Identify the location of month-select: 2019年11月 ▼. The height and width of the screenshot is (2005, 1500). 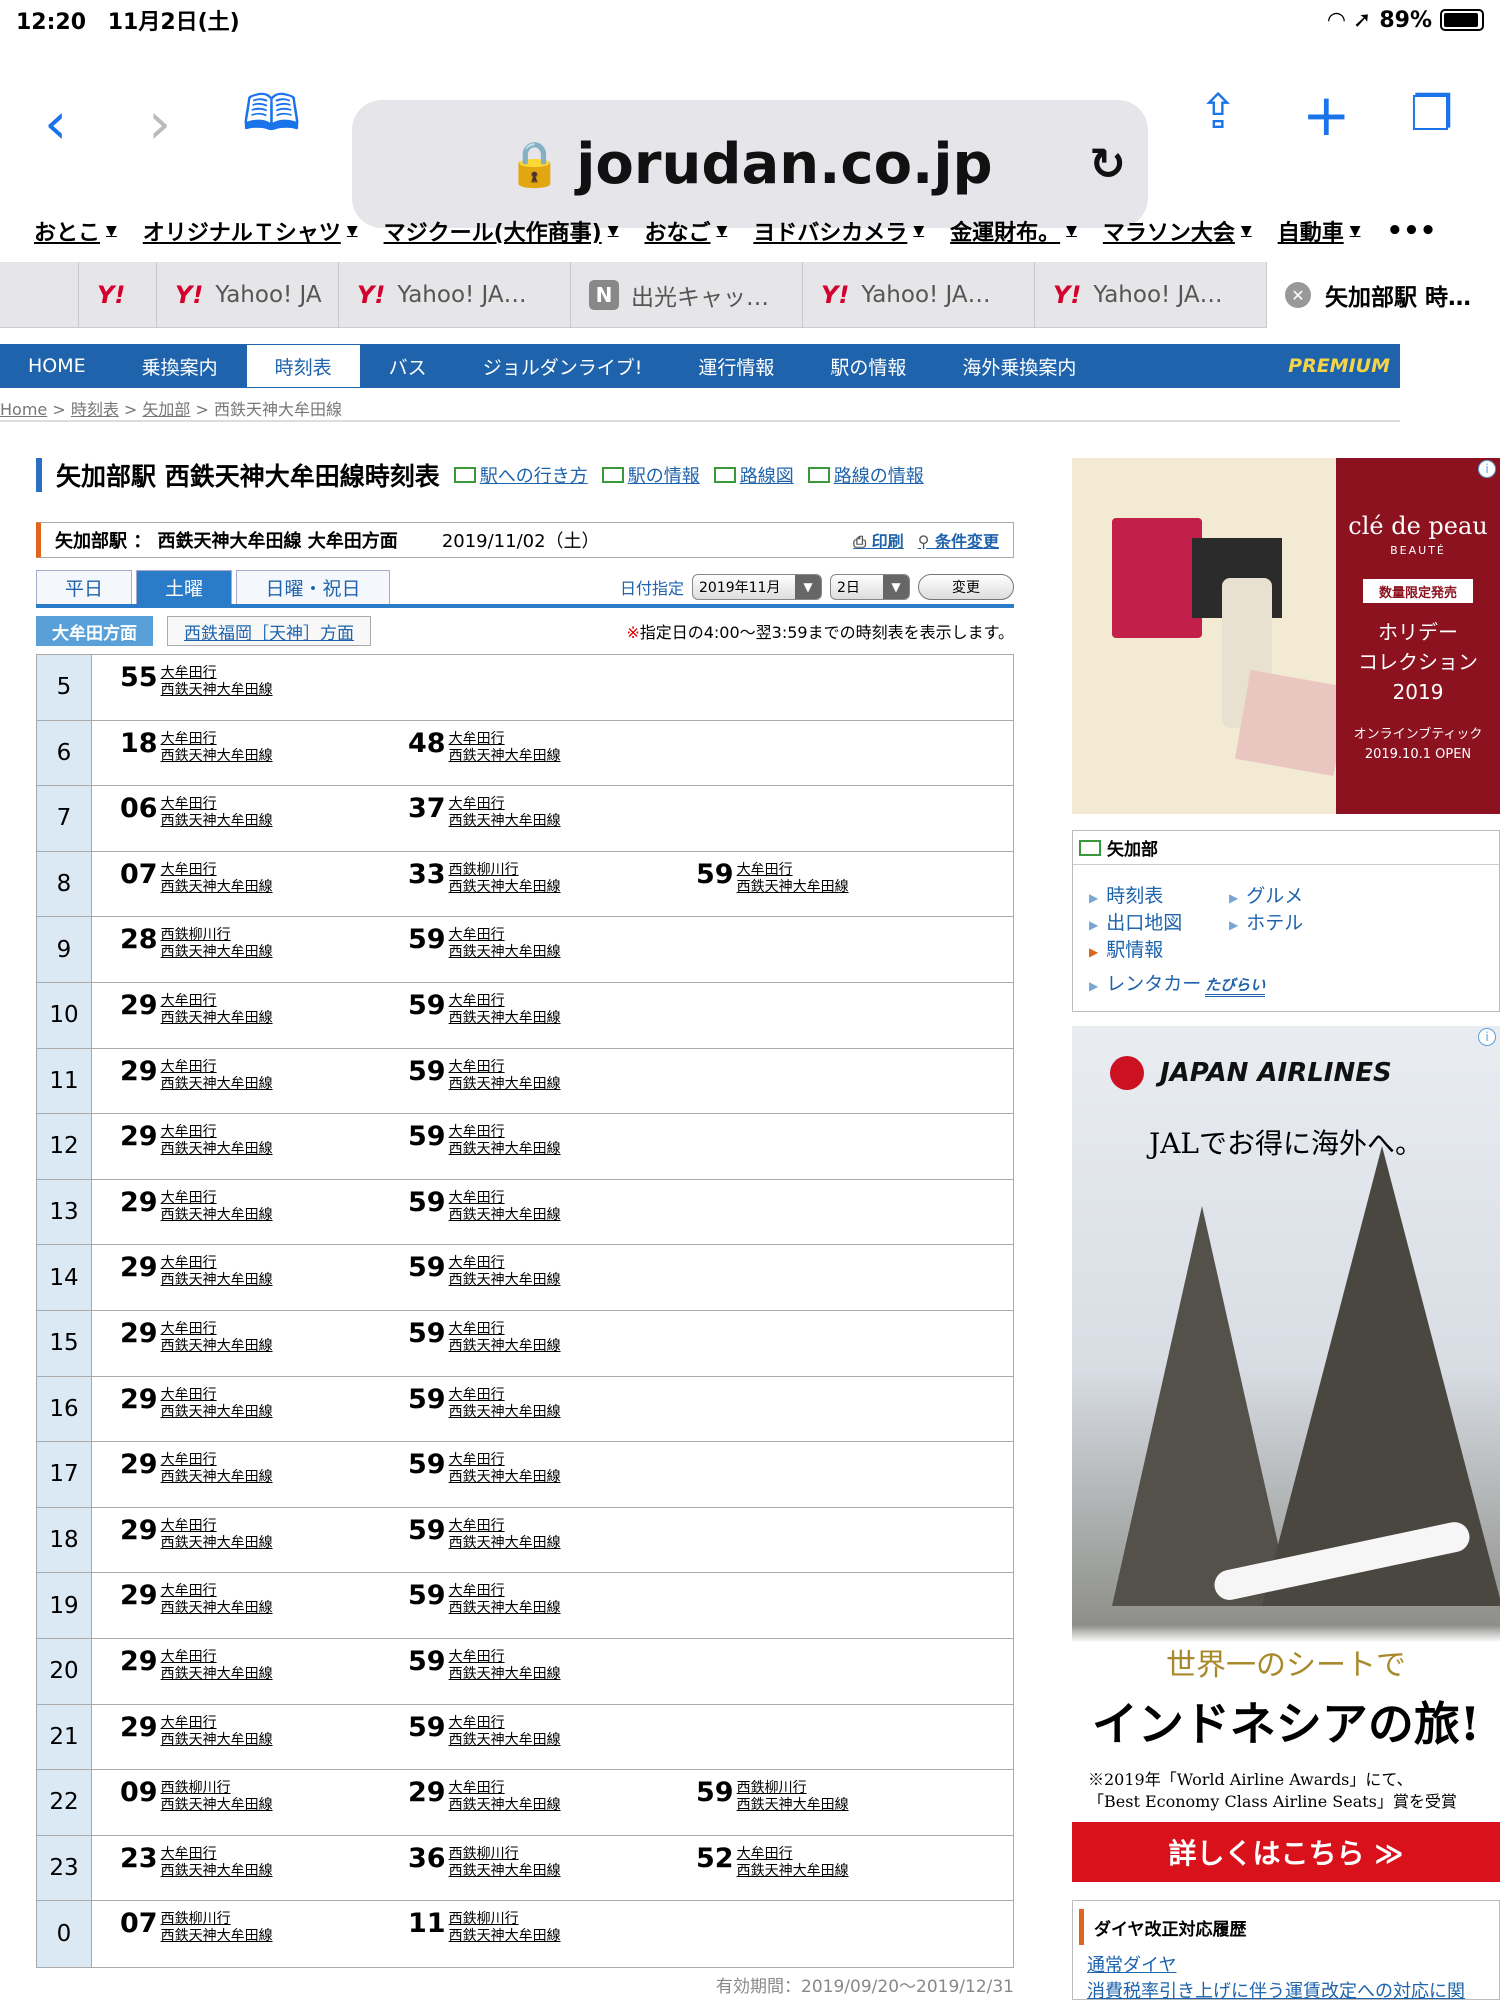
(757, 587).